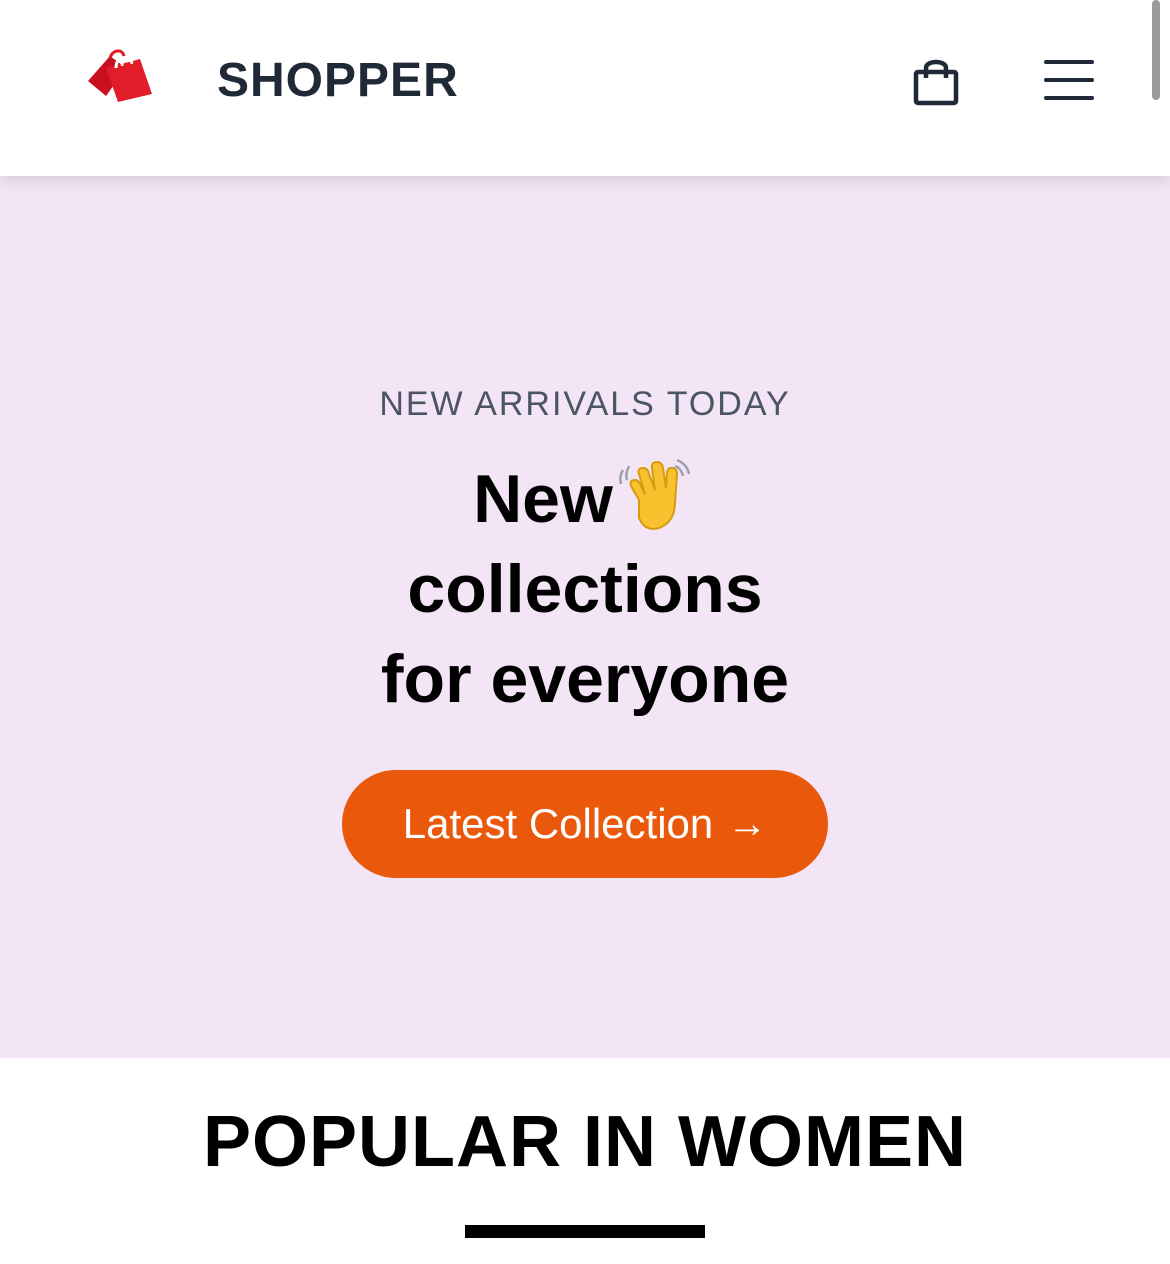 The height and width of the screenshot is (1264, 1170). What do you see at coordinates (1156, 50) in the screenshot?
I see `scrollbar` at bounding box center [1156, 50].